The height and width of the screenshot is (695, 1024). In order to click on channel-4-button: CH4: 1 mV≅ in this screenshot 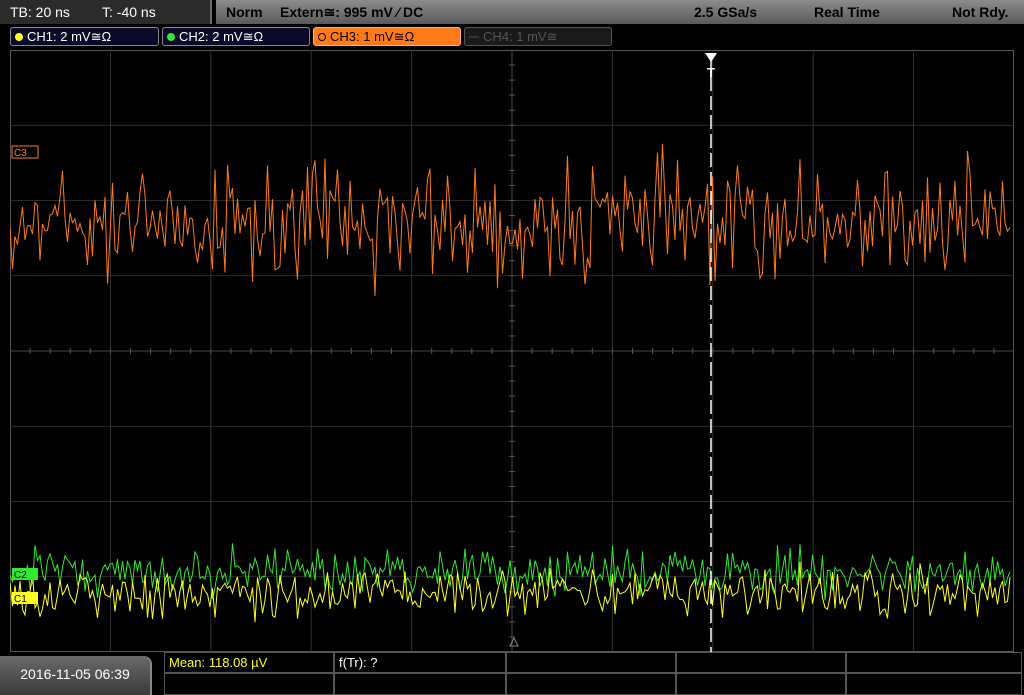, I will do `click(538, 36)`.